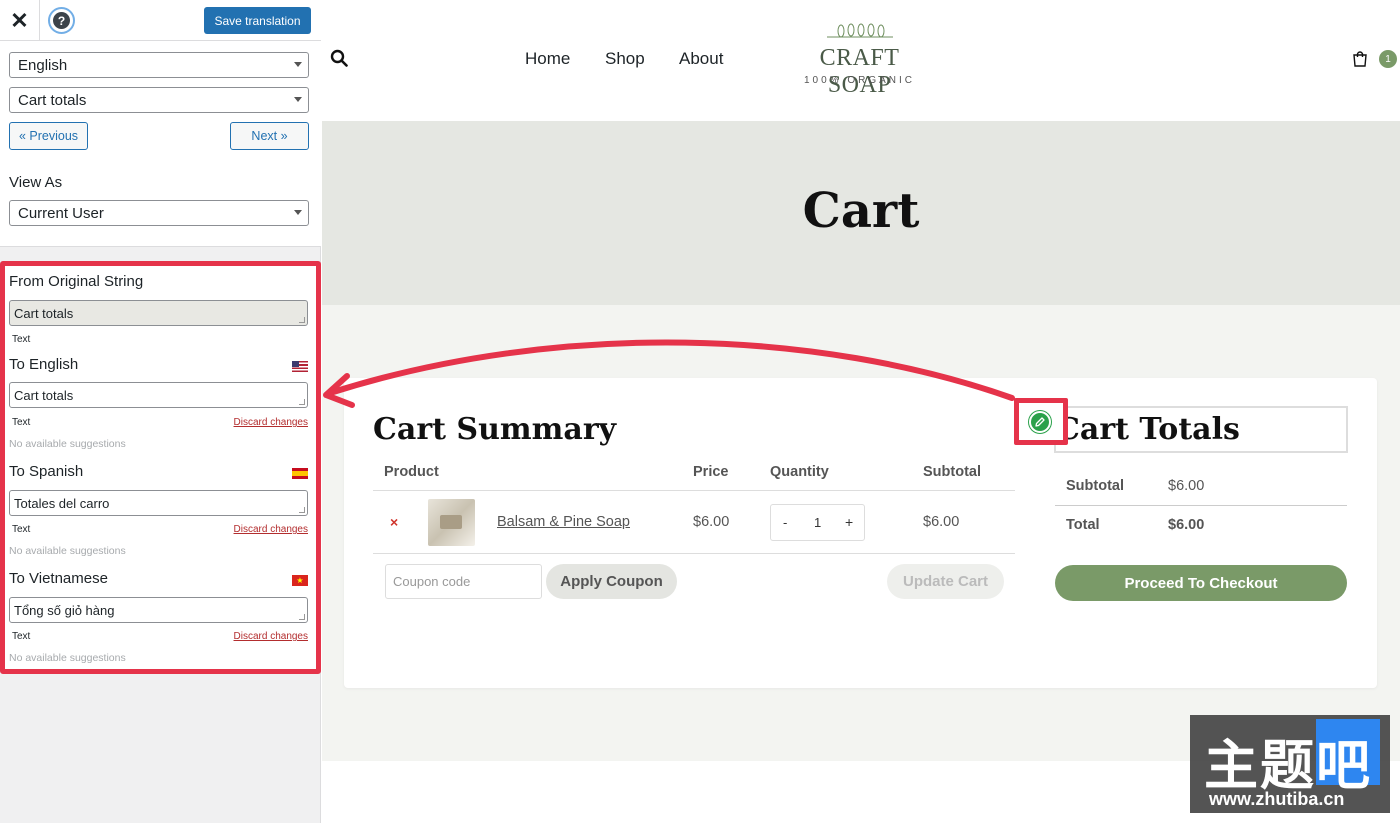  Describe the element at coordinates (44, 364) in the screenshot. I see `to-english-label: To English` at that location.